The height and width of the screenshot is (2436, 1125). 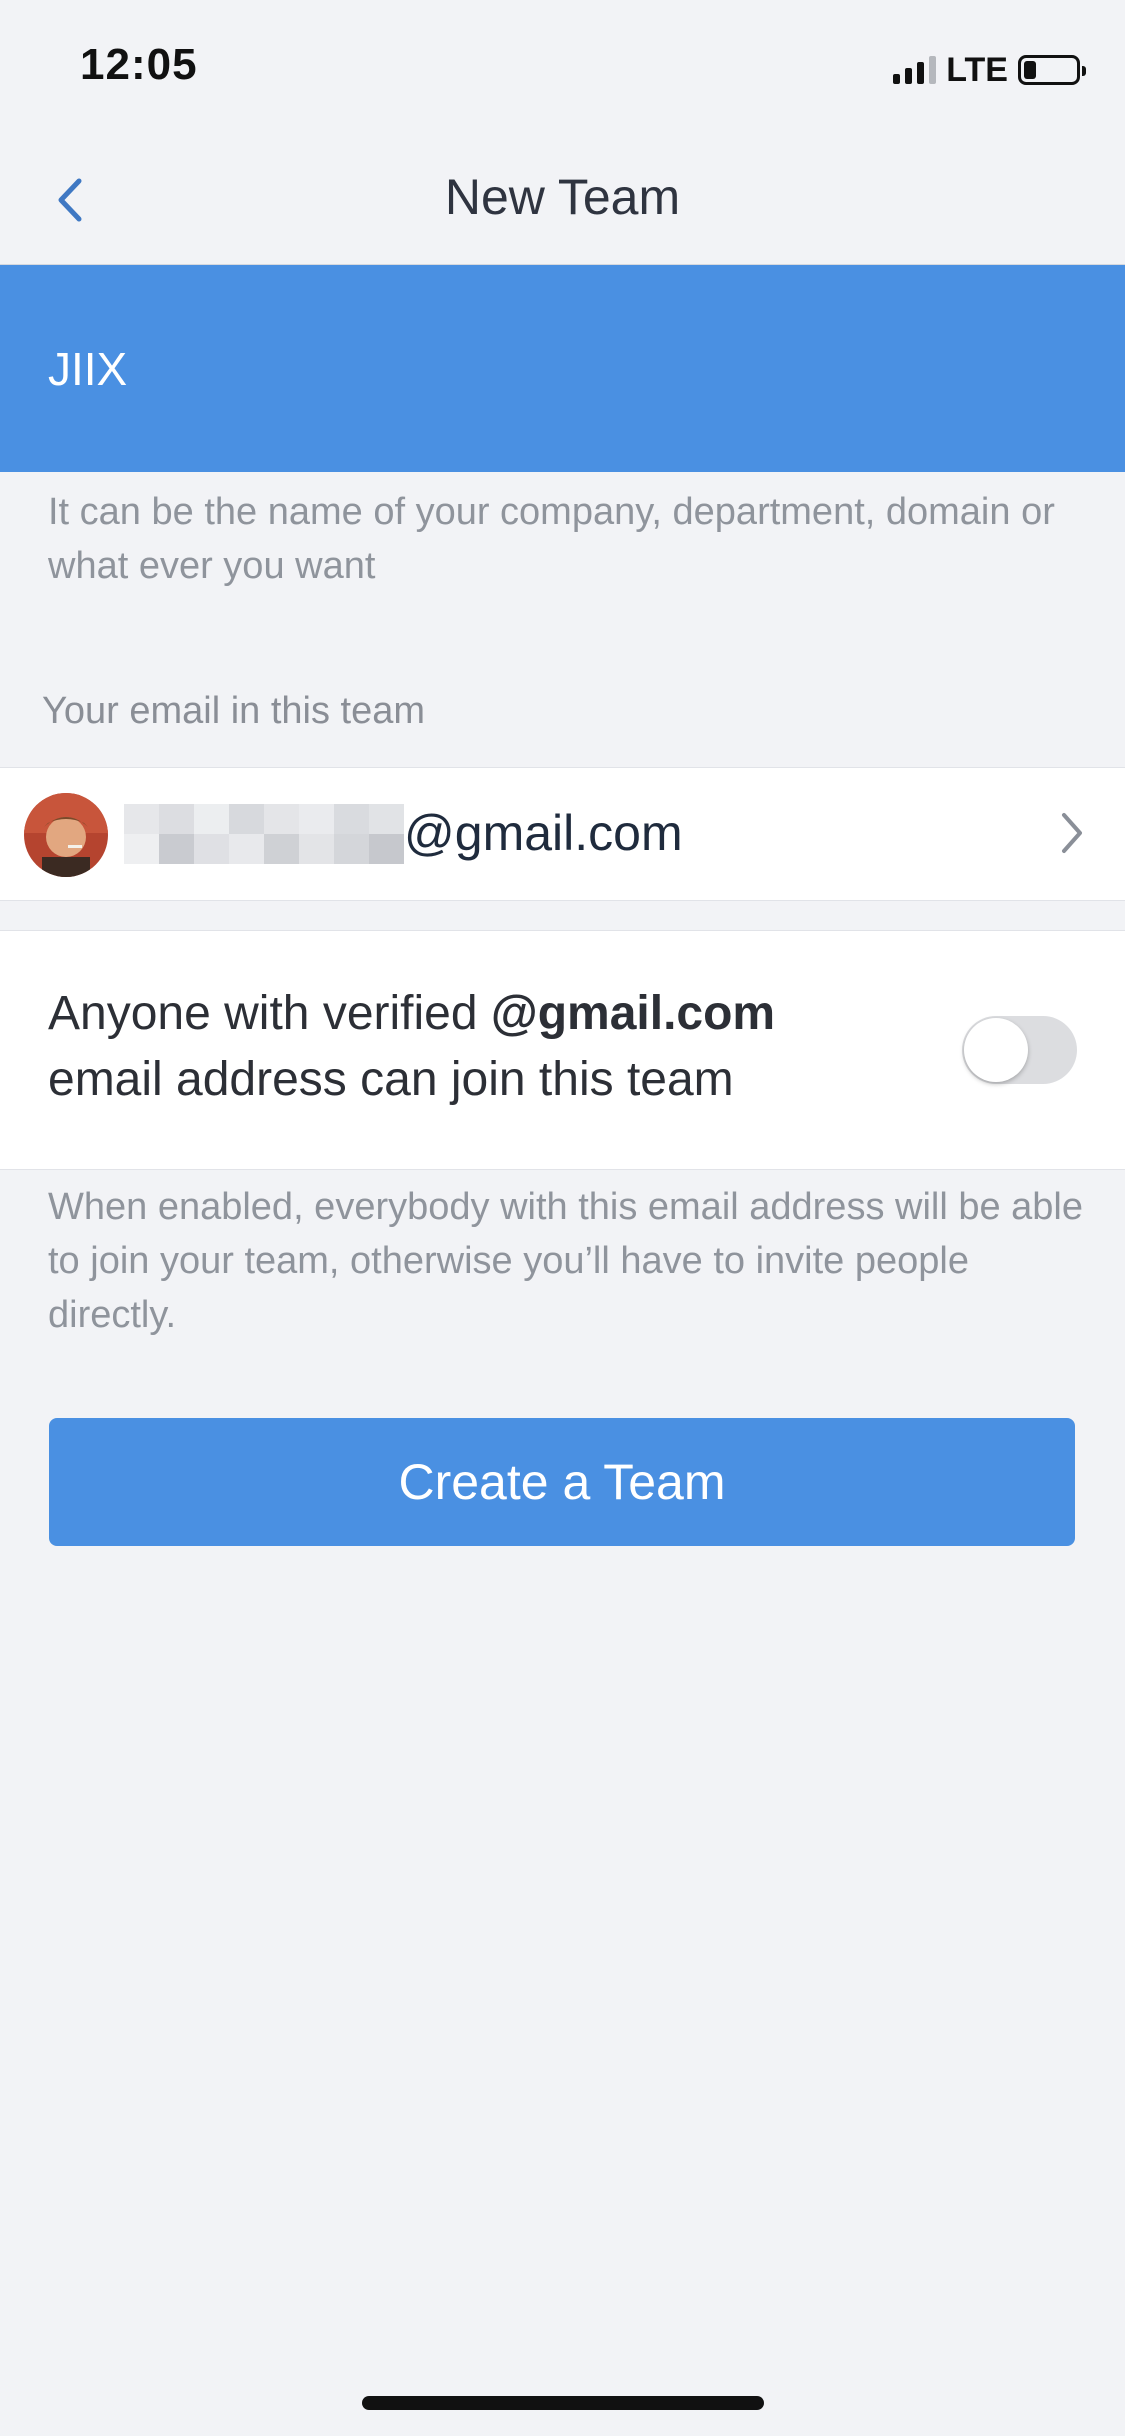 I want to click on page-title: New Team, so click(x=562, y=197).